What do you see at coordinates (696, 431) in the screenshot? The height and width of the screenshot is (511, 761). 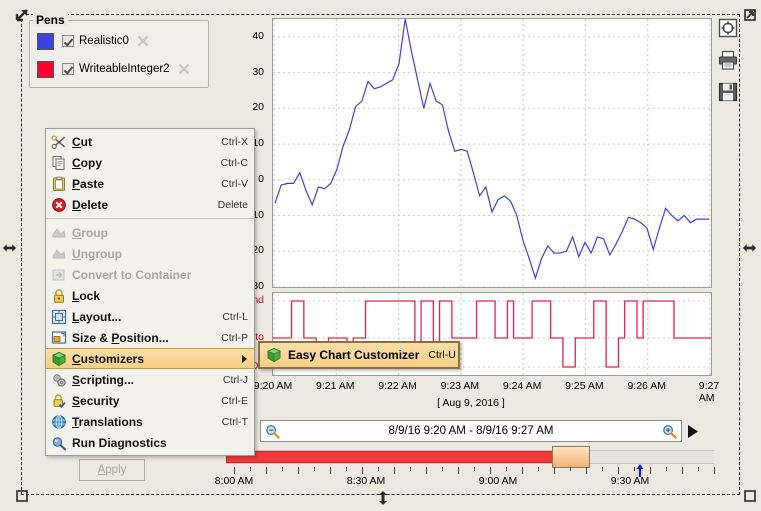 I see `play-icon` at bounding box center [696, 431].